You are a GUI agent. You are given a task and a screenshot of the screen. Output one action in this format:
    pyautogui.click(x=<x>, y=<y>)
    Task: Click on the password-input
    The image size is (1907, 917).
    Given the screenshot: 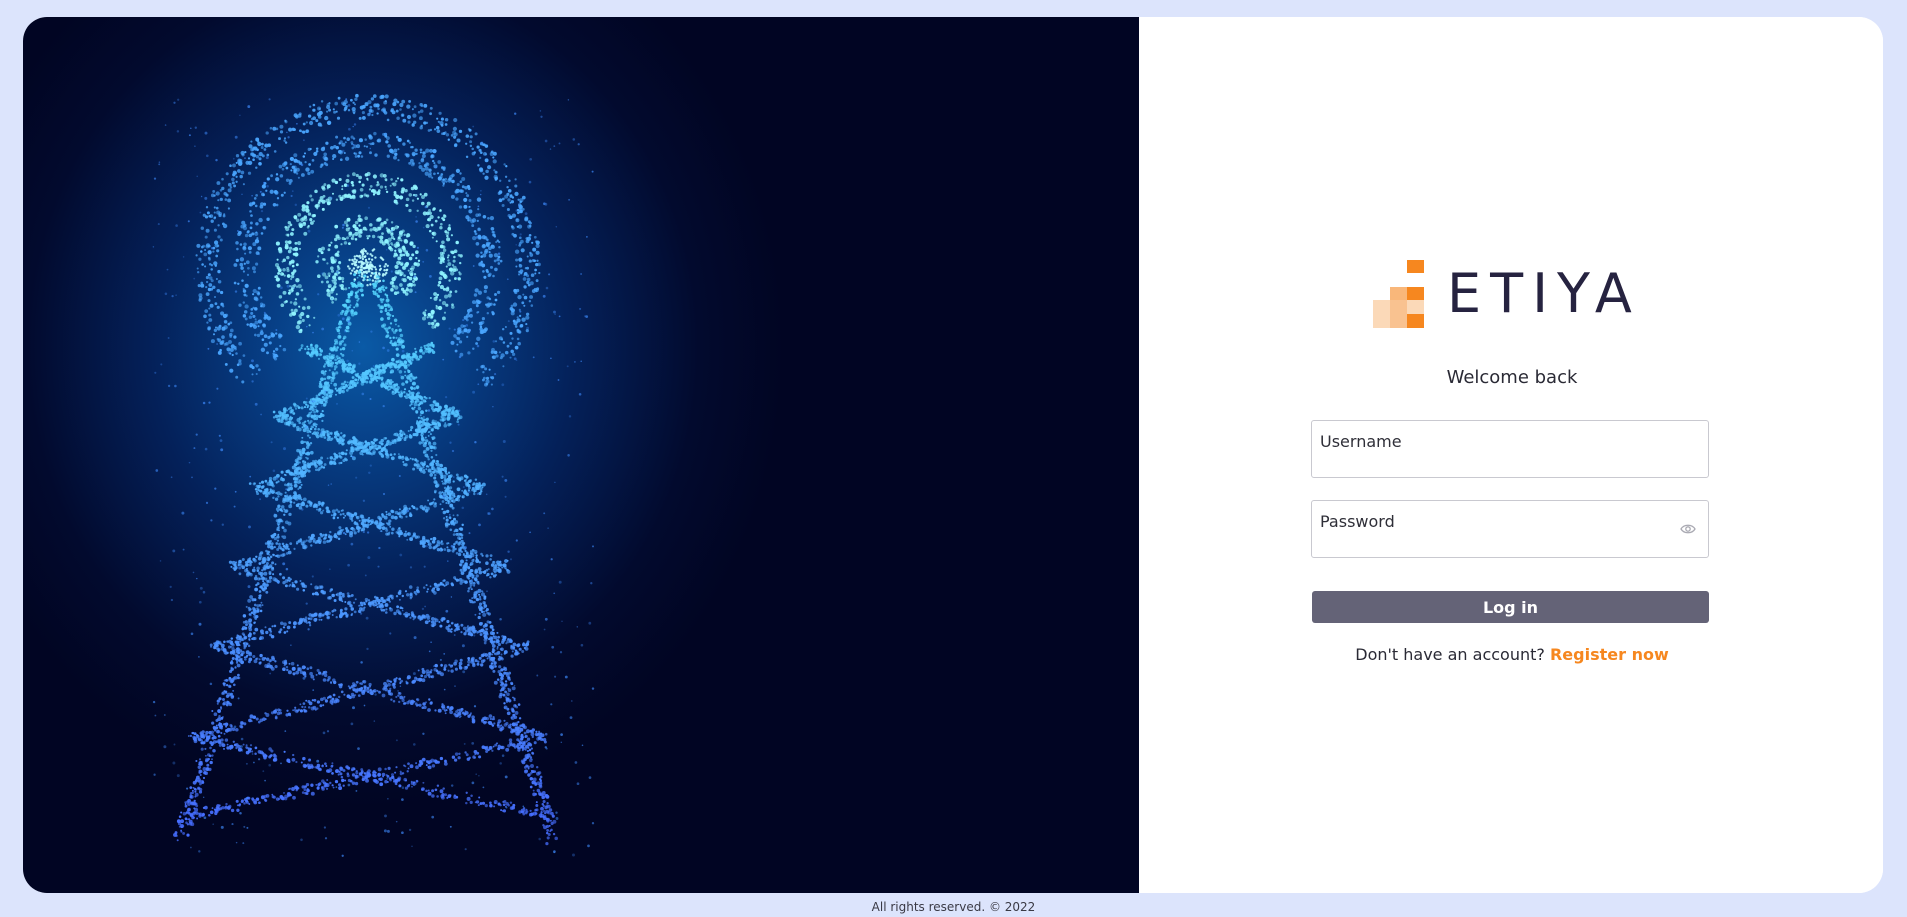 What is the action you would take?
    pyautogui.click(x=1496, y=542)
    